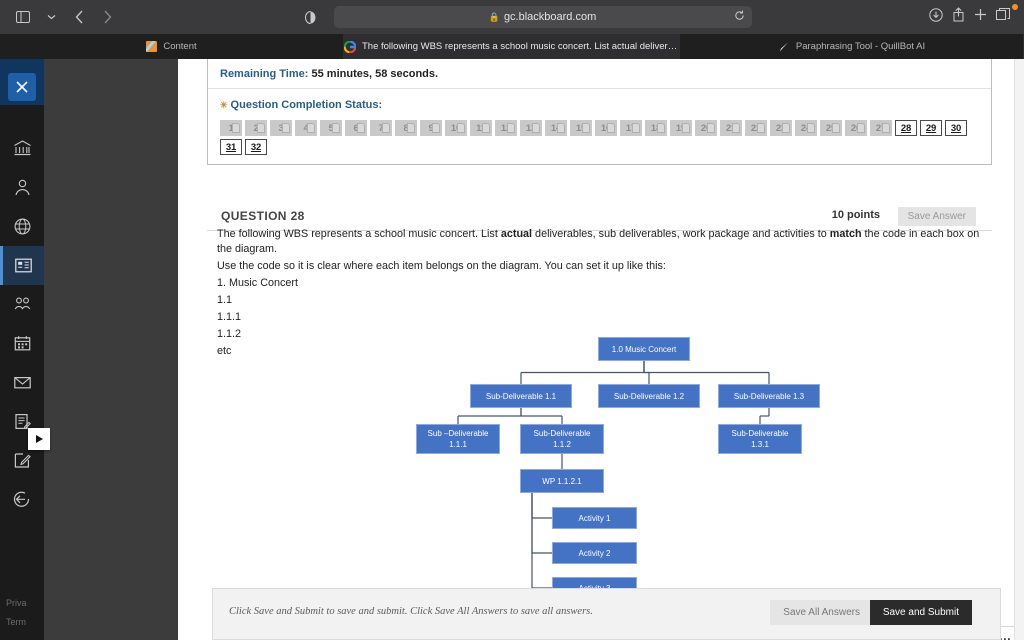 The width and height of the screenshot is (1024, 640). Describe the element at coordinates (821, 612) in the screenshot. I see `save-all-answers-button: Save All Answers` at that location.